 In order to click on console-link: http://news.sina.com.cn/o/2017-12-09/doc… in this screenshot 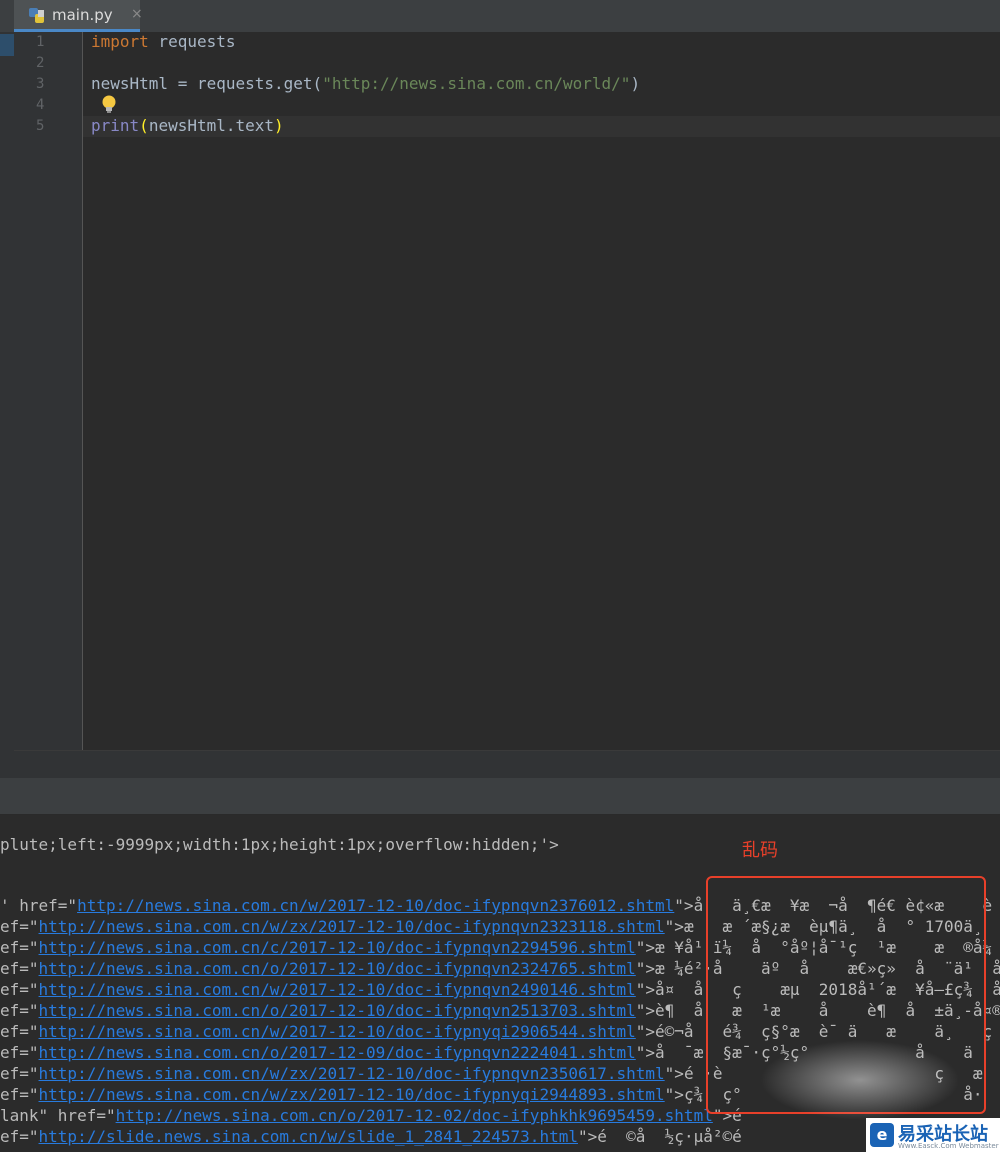, I will do `click(337, 1052)`.